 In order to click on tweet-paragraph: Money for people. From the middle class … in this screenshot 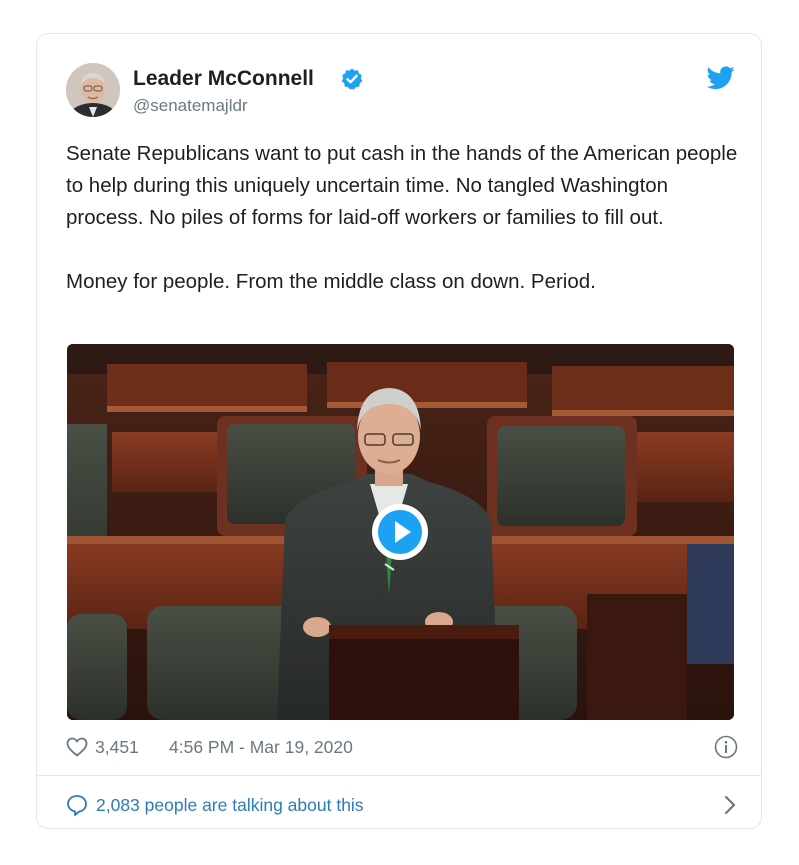, I will do `click(331, 281)`.